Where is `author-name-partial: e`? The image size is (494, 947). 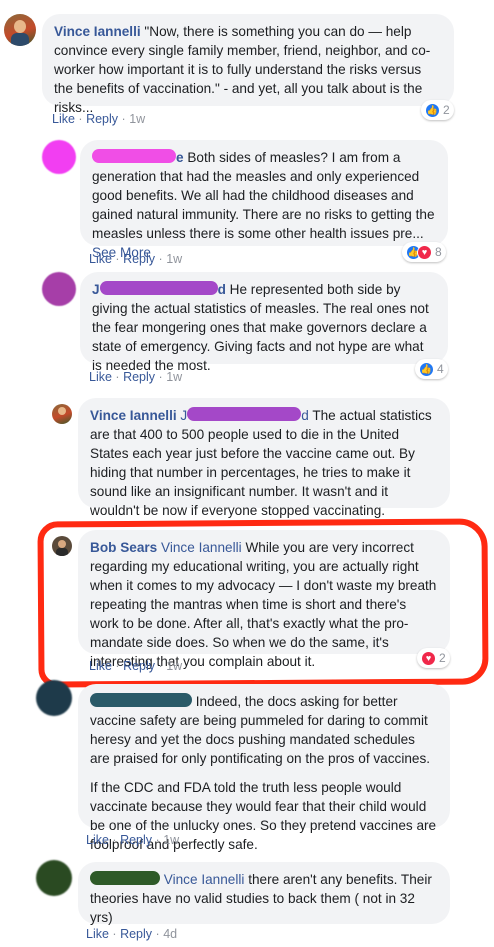
author-name-partial: e is located at coordinates (180, 157).